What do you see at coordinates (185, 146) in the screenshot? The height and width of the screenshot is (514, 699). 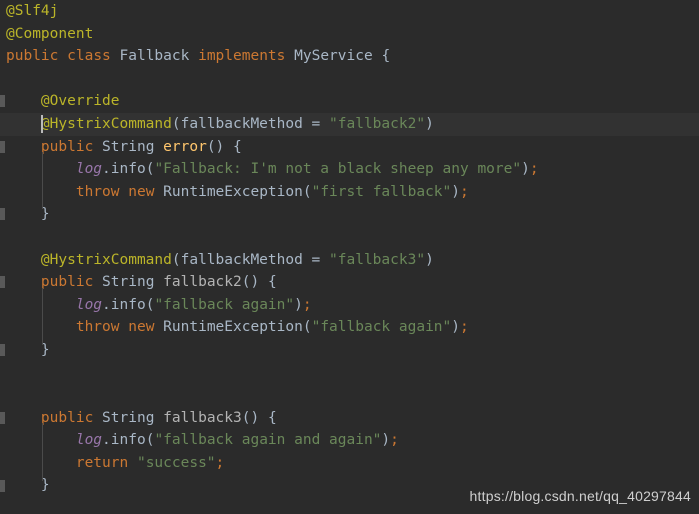 I see `code-token-mover: error` at bounding box center [185, 146].